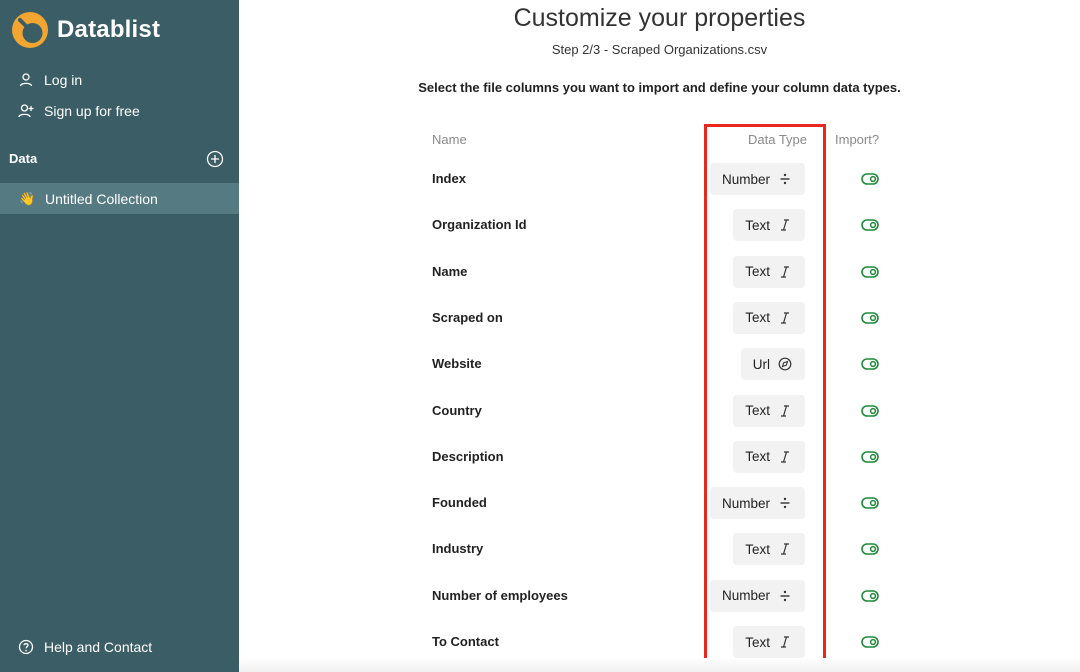 This screenshot has width=1080, height=672. What do you see at coordinates (772, 364) in the screenshot?
I see `data-type-button: Url` at bounding box center [772, 364].